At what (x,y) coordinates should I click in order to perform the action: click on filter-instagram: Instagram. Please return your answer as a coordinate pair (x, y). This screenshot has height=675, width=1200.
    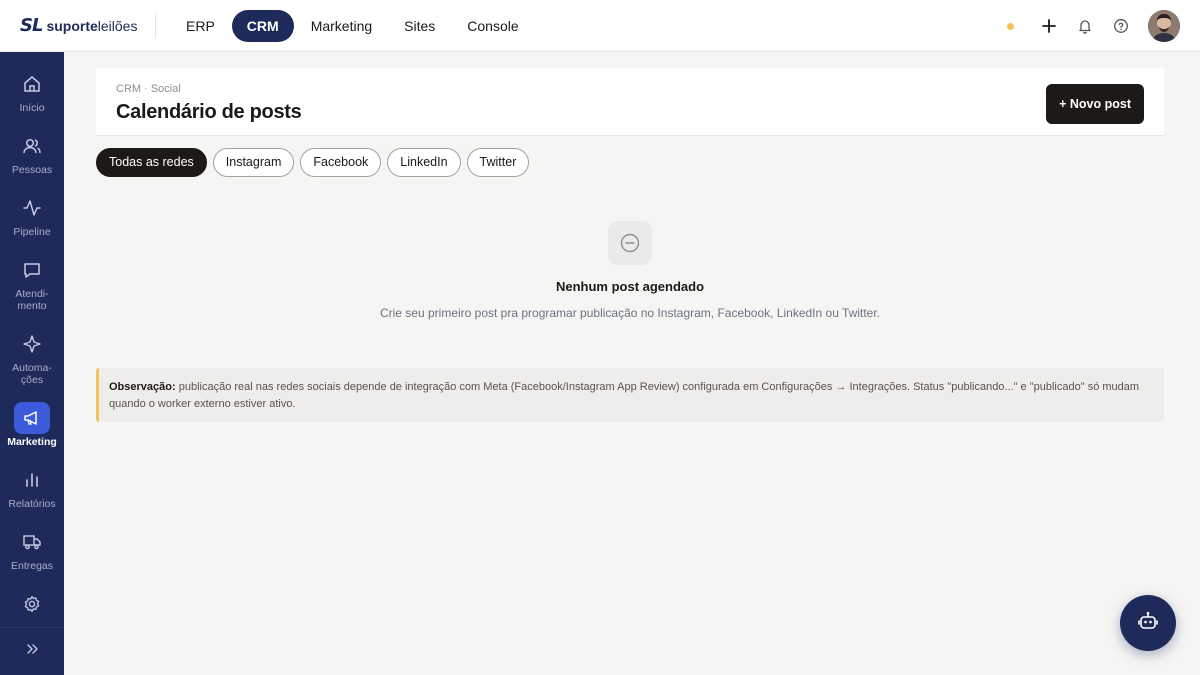
    Looking at the image, I should click on (253, 162).